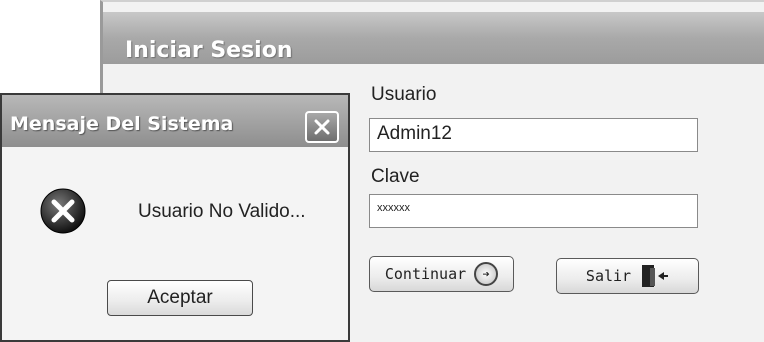 The image size is (764, 342). Describe the element at coordinates (533, 135) in the screenshot. I see `usuario-input: Admin12` at that location.